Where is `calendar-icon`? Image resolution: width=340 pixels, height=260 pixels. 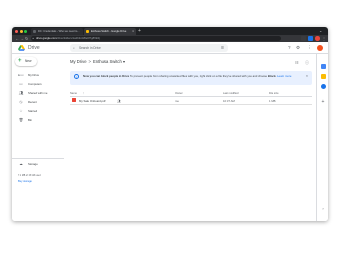 calendar-icon is located at coordinates (323, 66).